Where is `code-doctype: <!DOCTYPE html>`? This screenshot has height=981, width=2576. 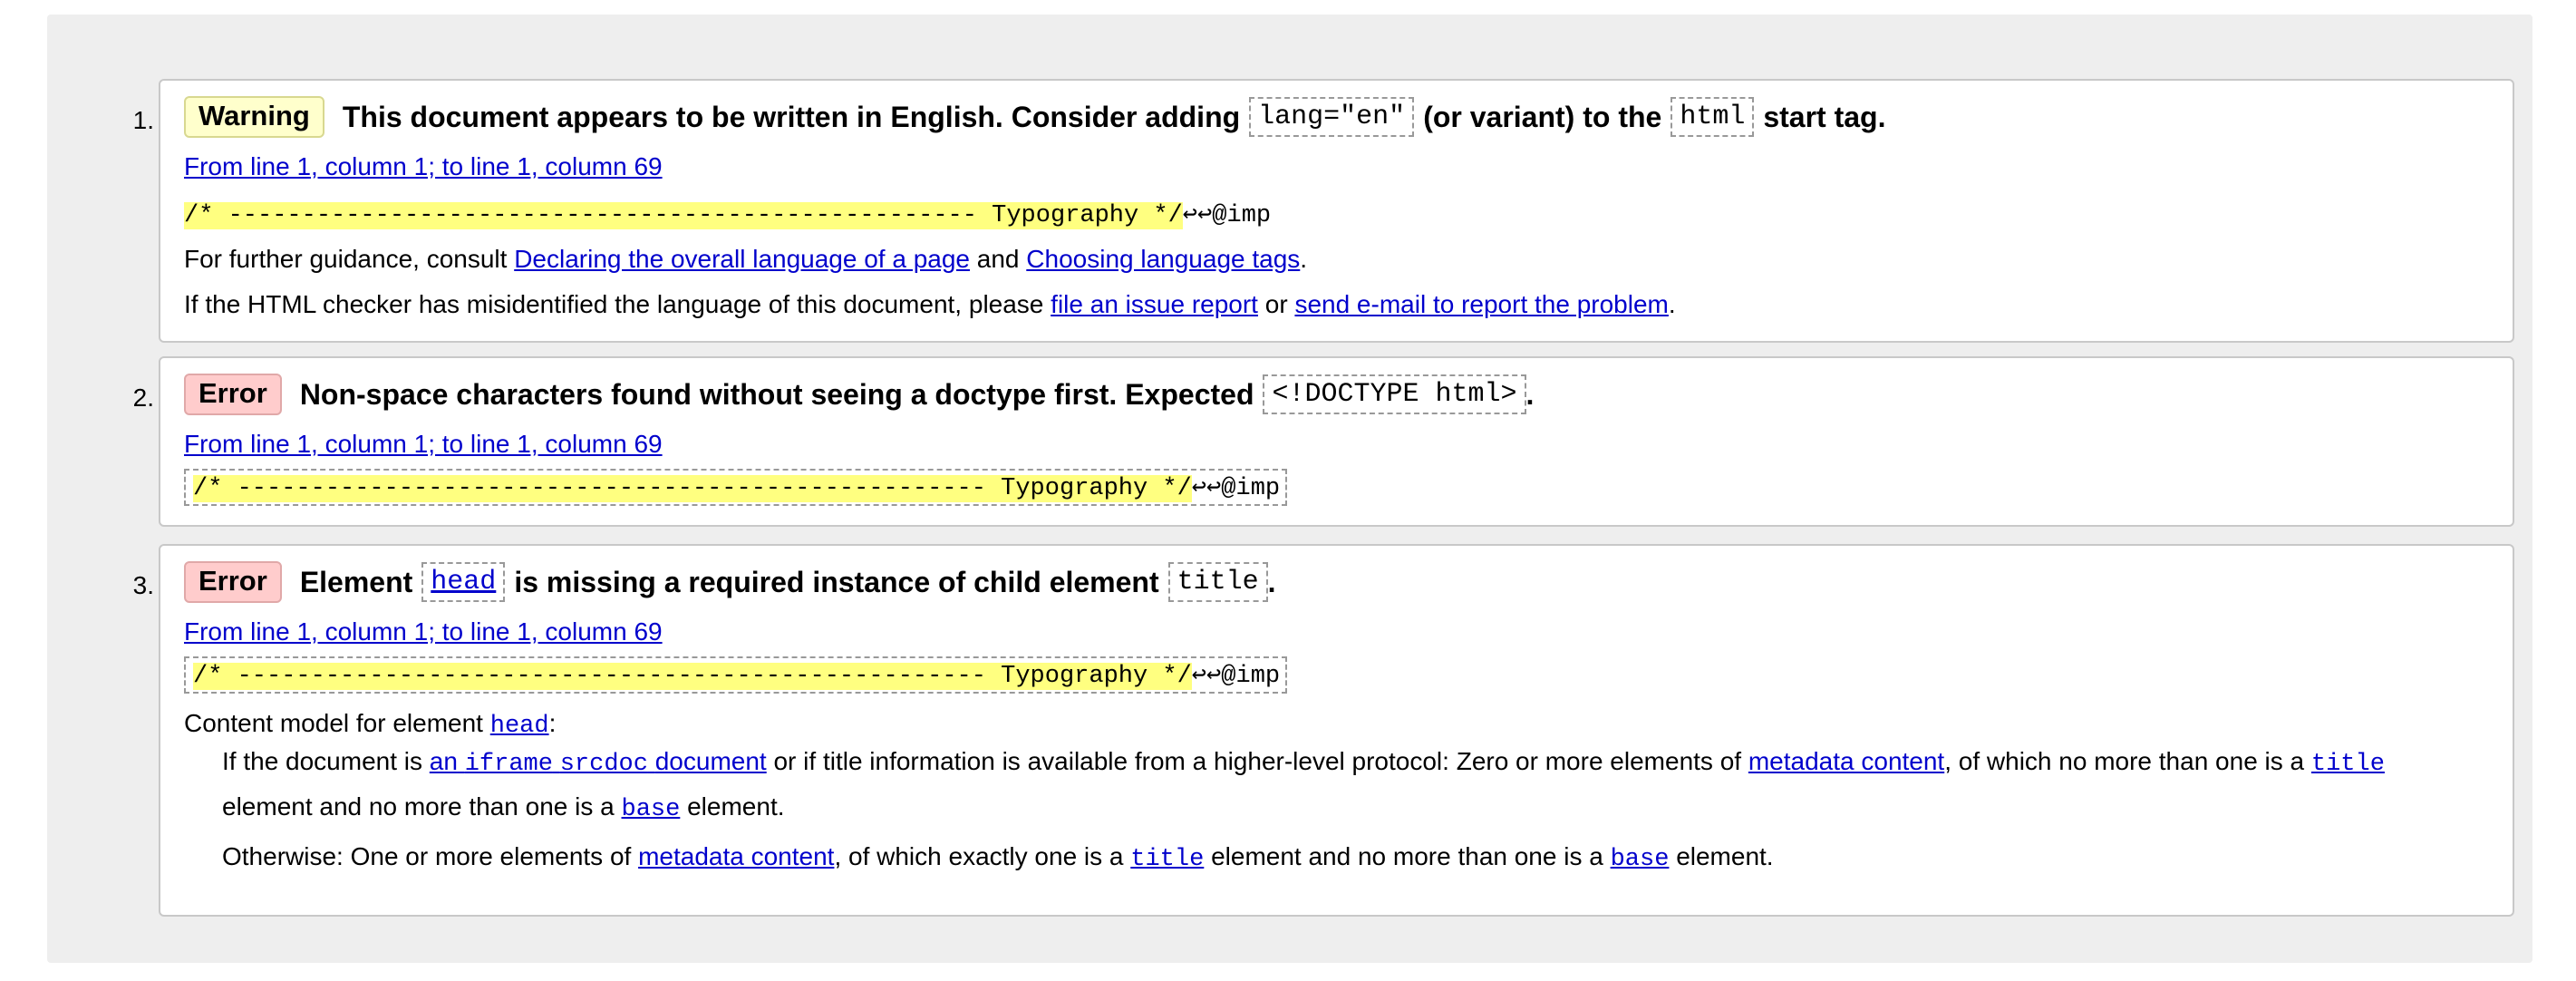
code-doctype: <!DOCTYPE html> is located at coordinates (1394, 394).